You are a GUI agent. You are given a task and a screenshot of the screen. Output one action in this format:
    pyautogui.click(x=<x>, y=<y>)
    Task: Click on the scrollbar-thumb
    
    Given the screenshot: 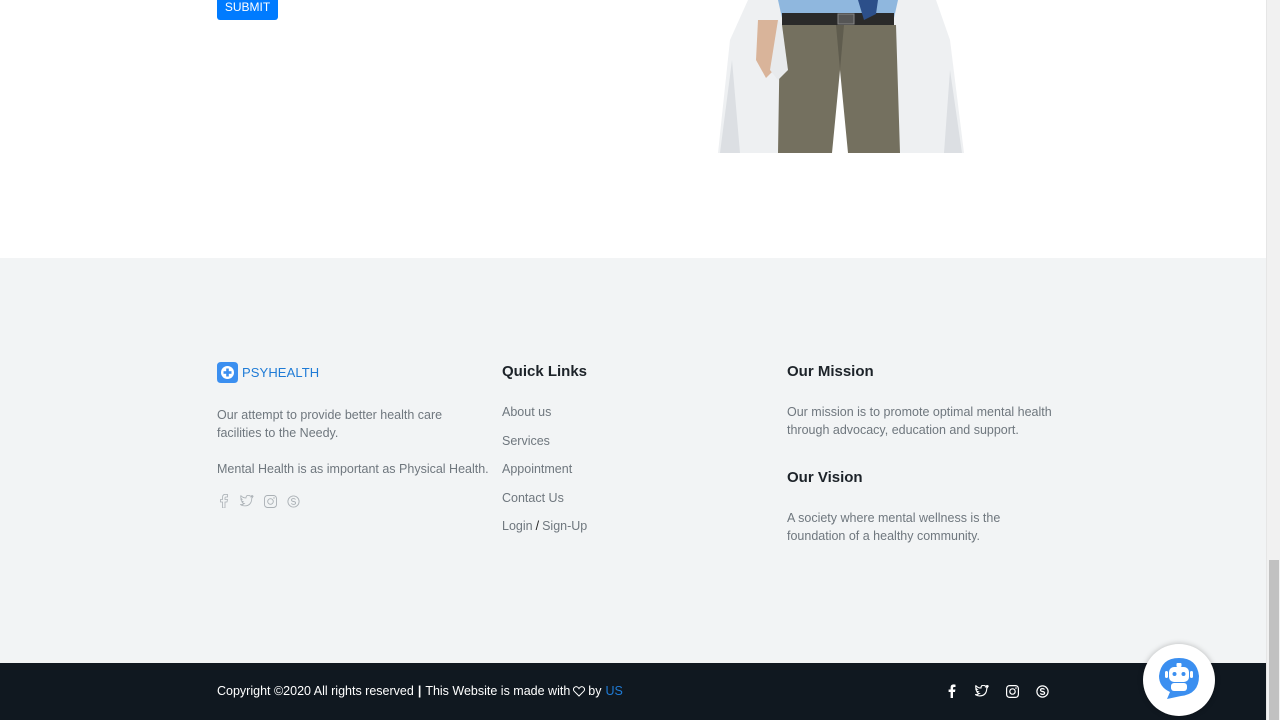 What is the action you would take?
    pyautogui.click(x=1274, y=640)
    